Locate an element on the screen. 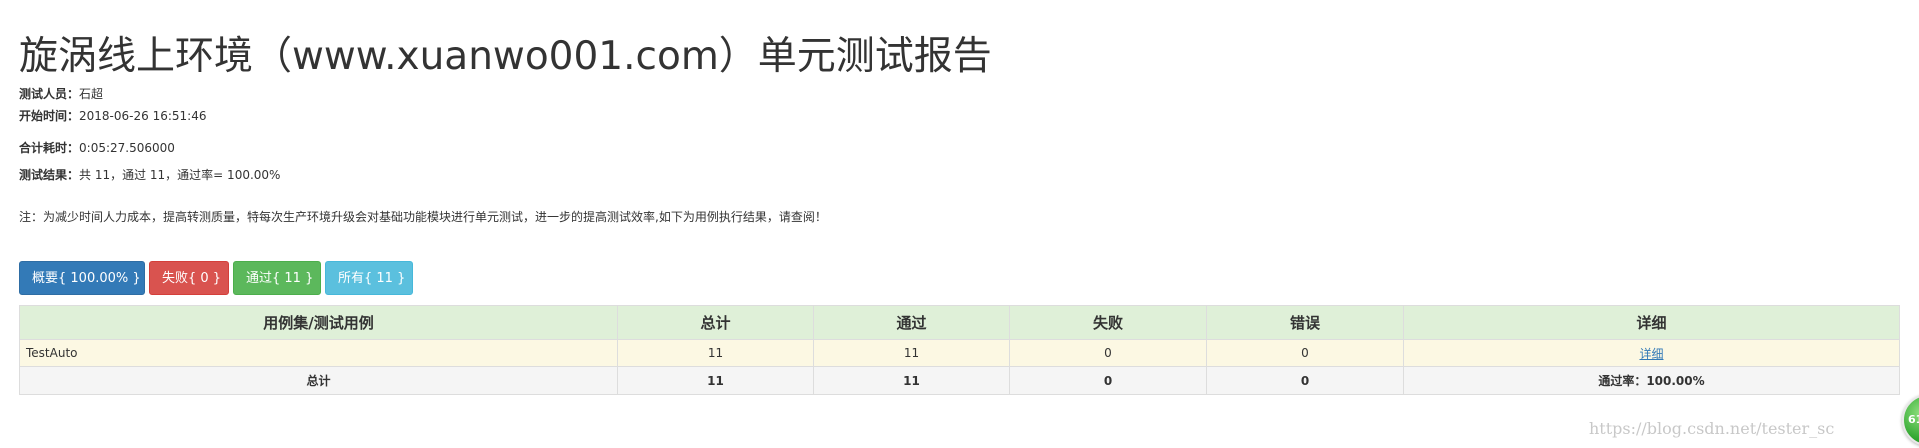  cell-total-fail: 0 is located at coordinates (1108, 380).